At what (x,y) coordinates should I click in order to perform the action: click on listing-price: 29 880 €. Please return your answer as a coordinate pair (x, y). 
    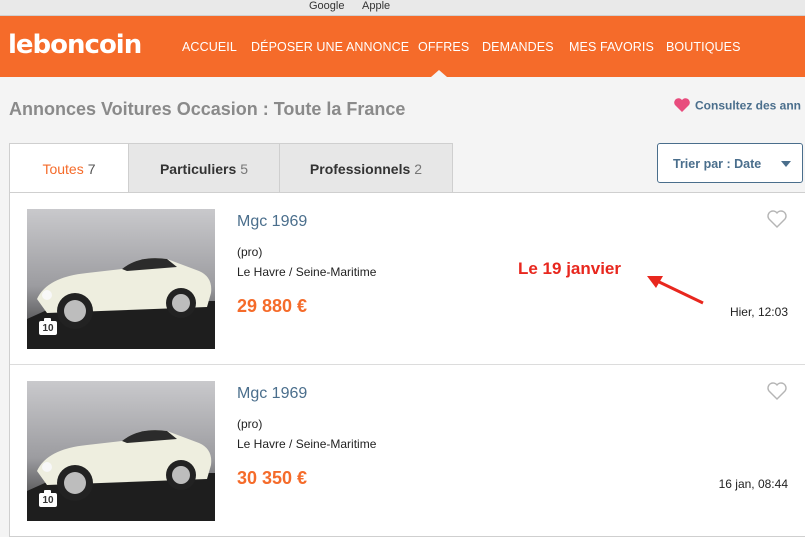
    Looking at the image, I should click on (272, 306).